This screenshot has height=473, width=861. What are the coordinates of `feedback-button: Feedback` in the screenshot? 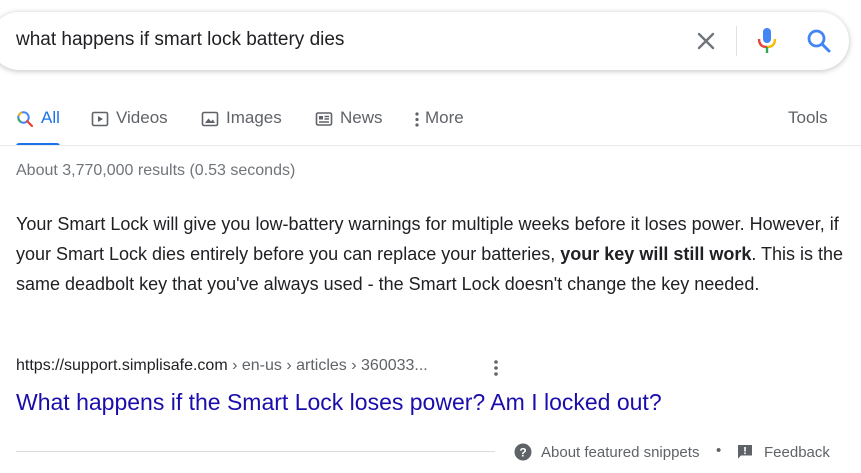 It's located at (783, 452).